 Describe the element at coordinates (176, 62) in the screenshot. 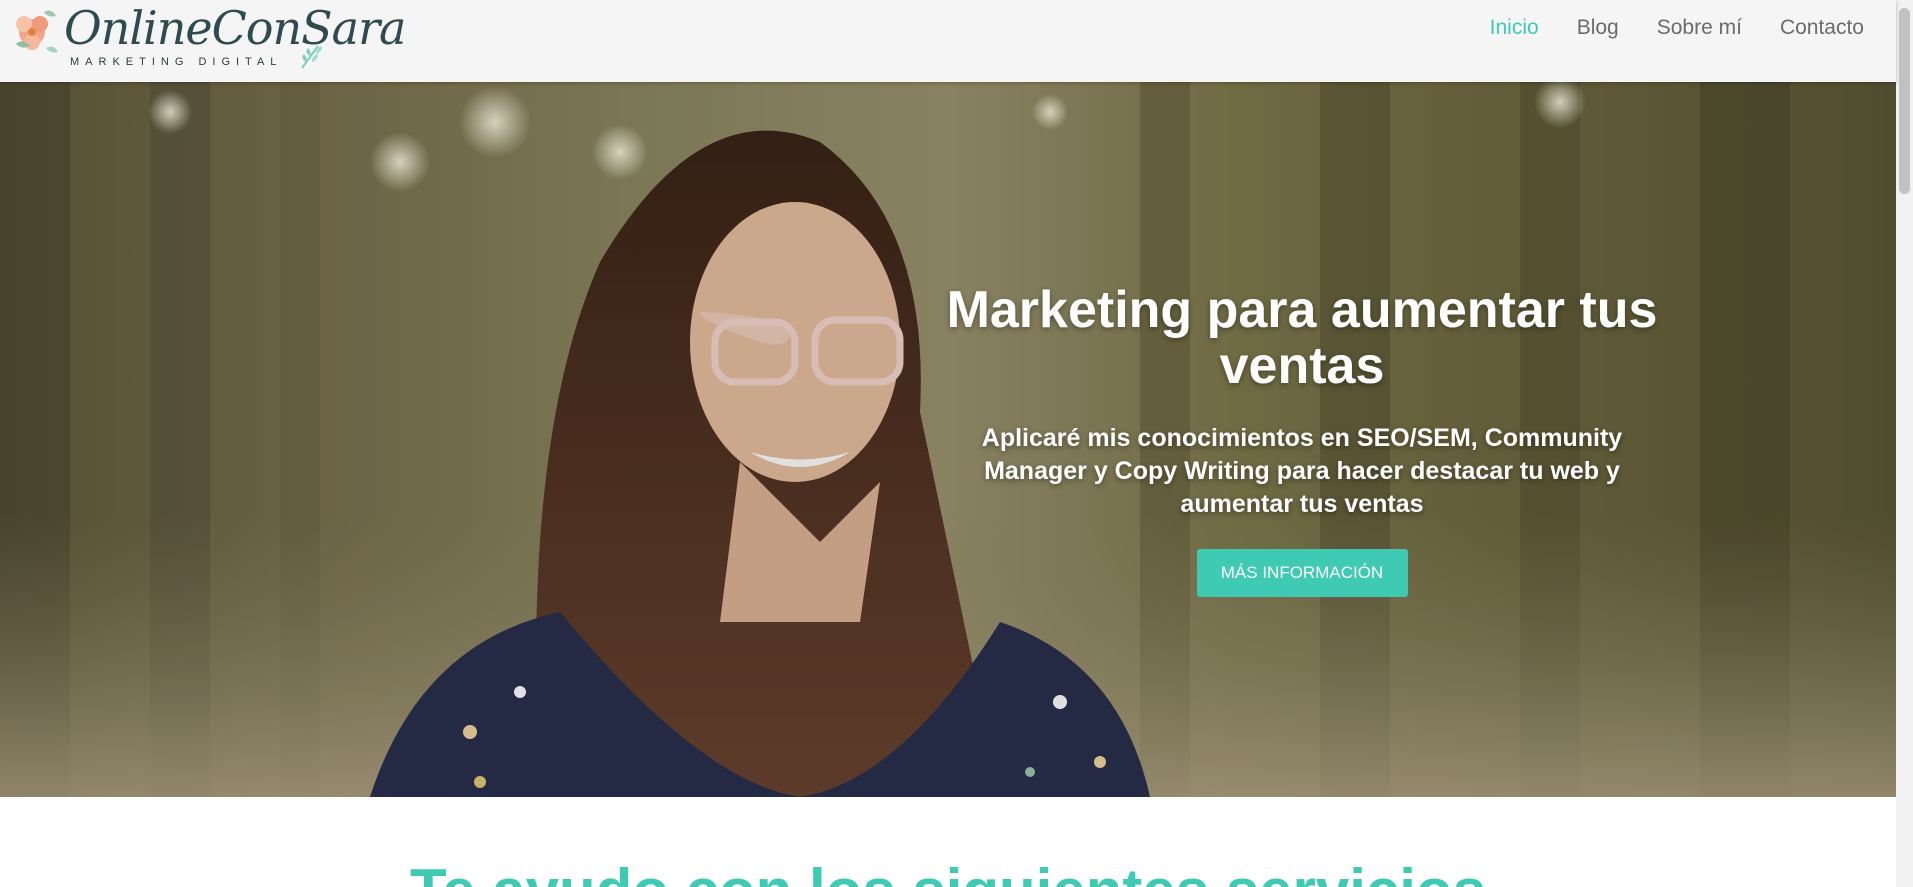

I see `logo-tagline: MARKETING DIGITAL` at that location.